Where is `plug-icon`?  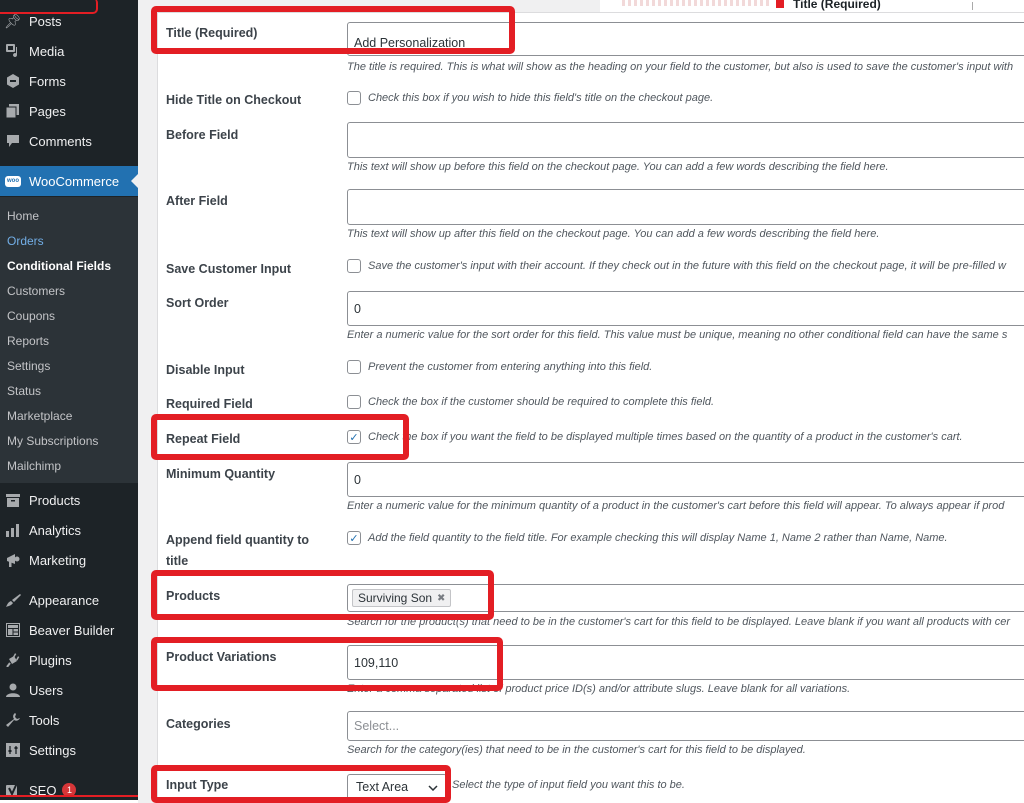
plug-icon is located at coordinates (13, 660).